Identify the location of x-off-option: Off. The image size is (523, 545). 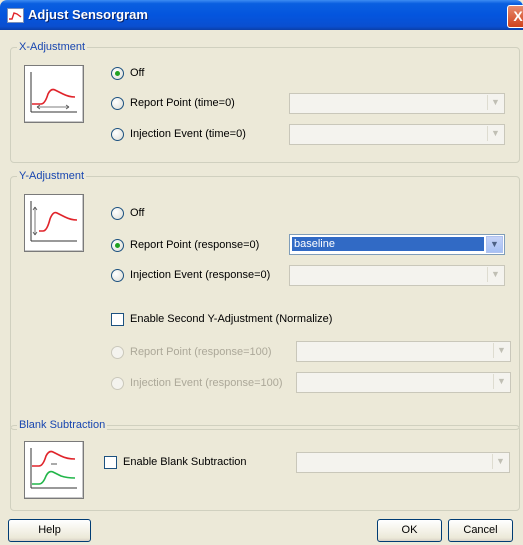
(127, 73).